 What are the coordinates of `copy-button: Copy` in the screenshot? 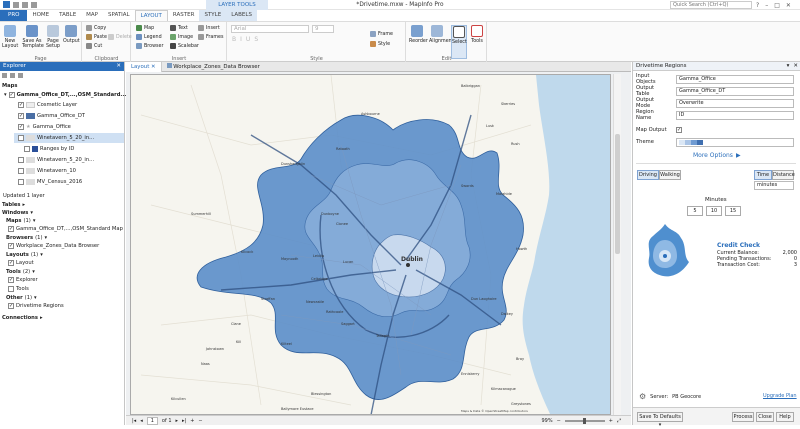 It's located at (96, 28).